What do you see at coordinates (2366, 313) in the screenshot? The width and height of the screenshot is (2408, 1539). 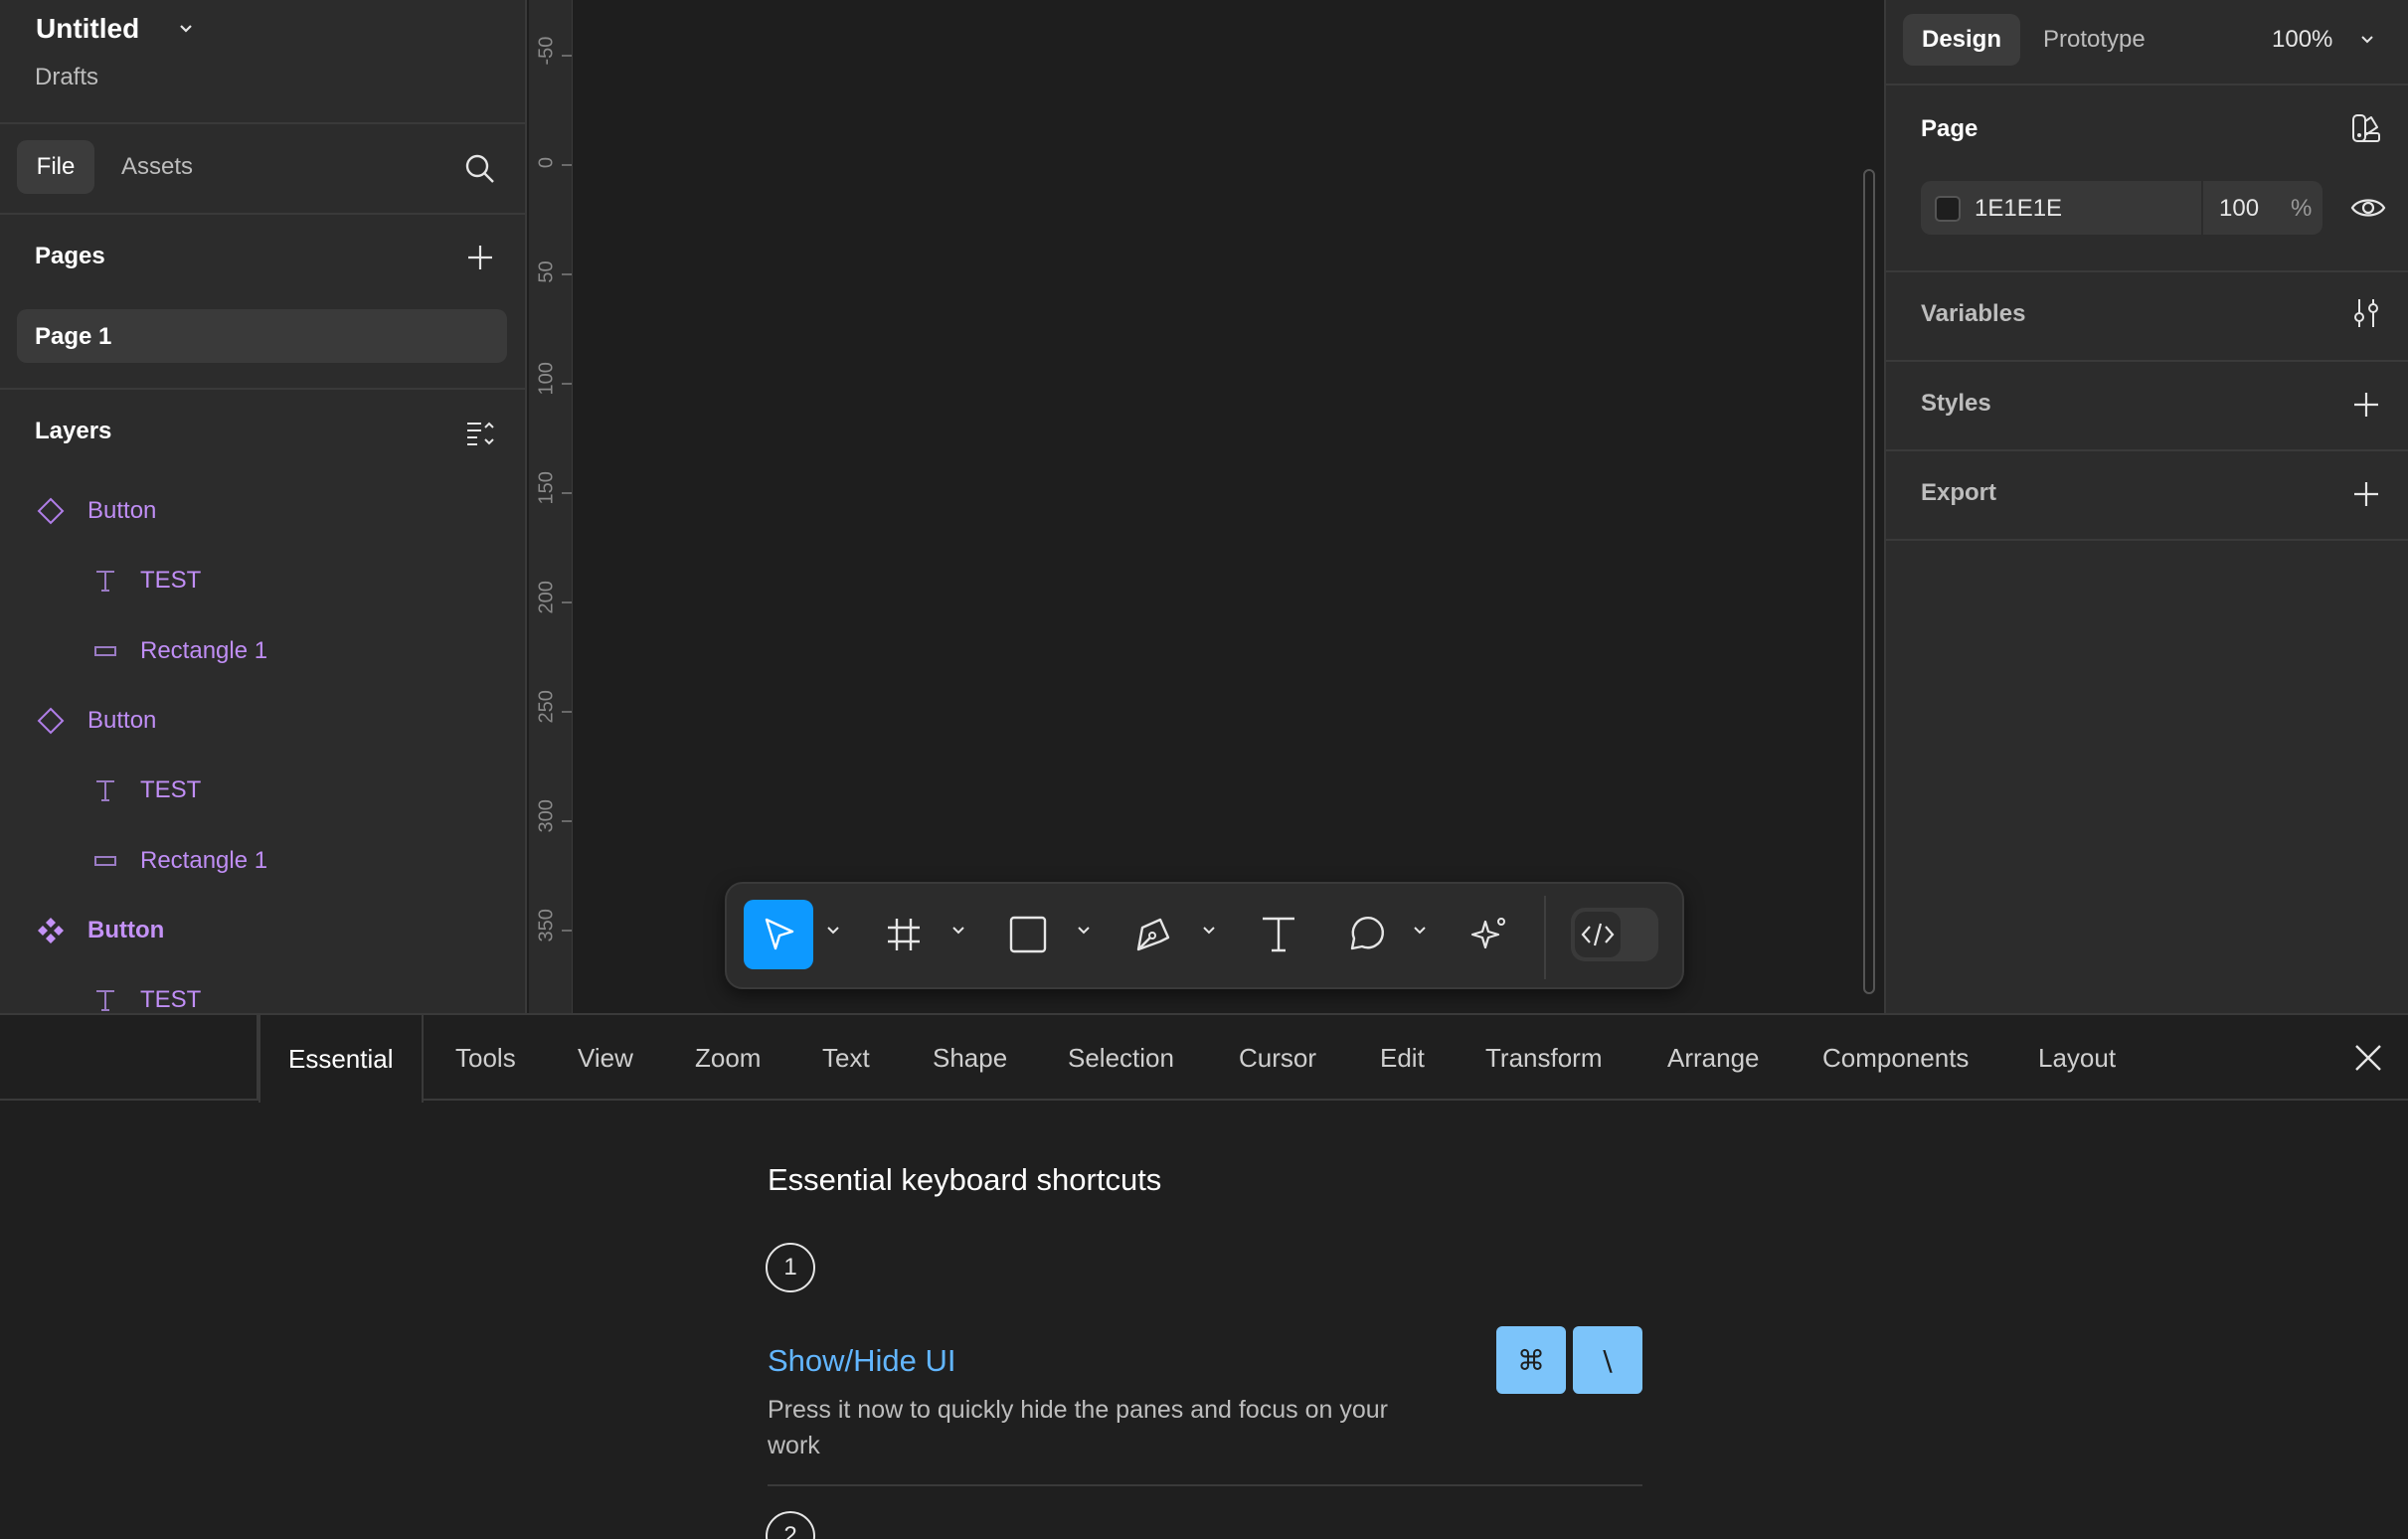 I see `sliders-icon` at bounding box center [2366, 313].